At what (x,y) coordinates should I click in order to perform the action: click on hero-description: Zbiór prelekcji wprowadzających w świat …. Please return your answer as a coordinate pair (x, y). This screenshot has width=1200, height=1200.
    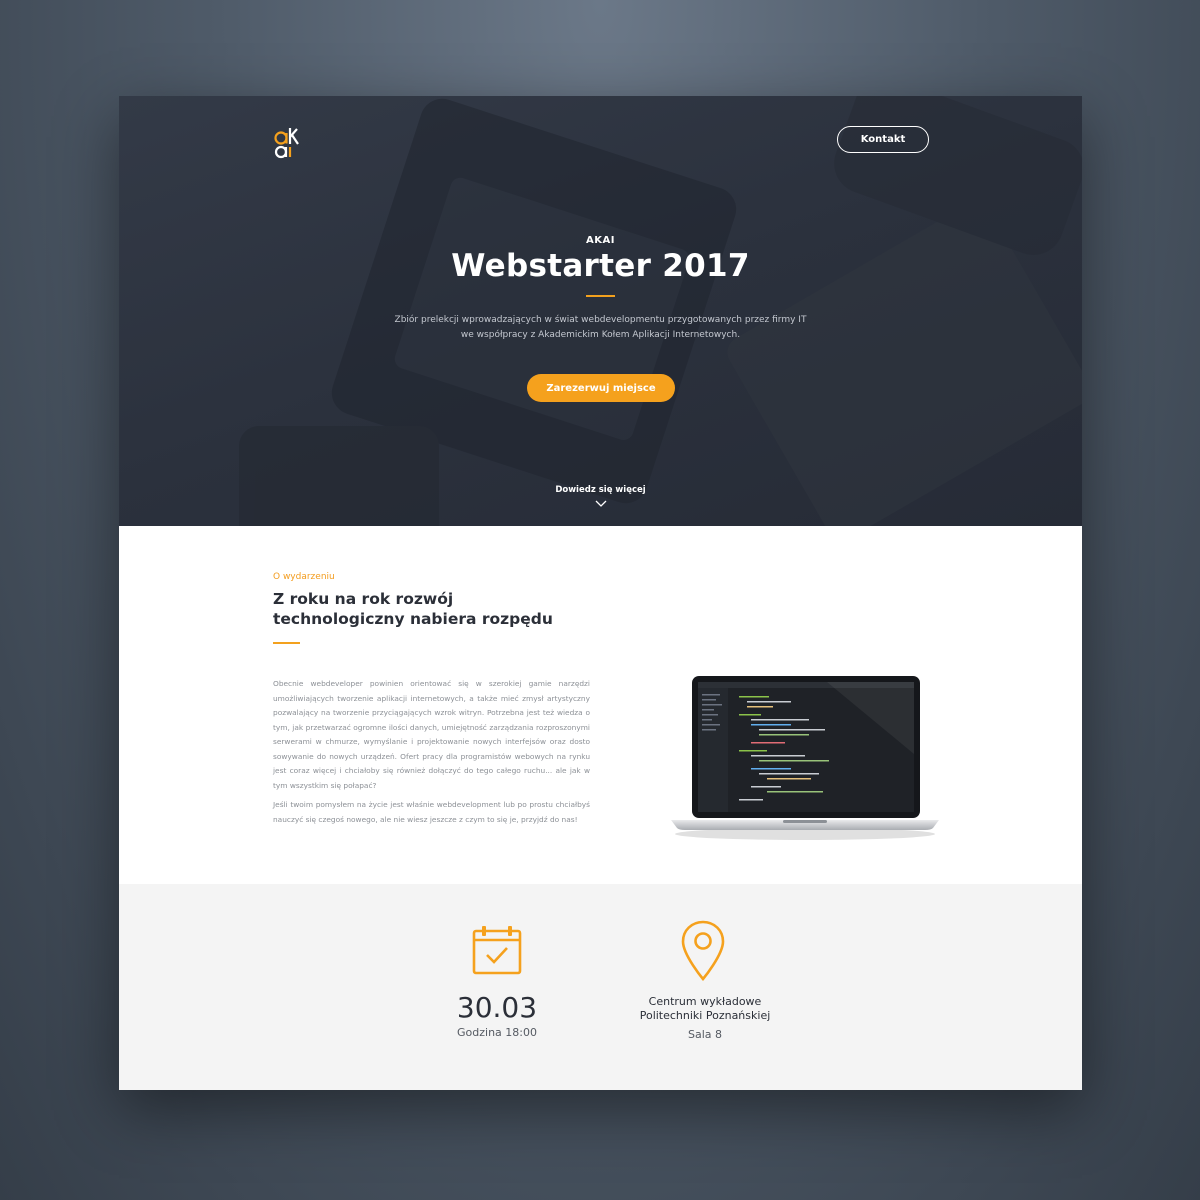
    Looking at the image, I should click on (600, 328).